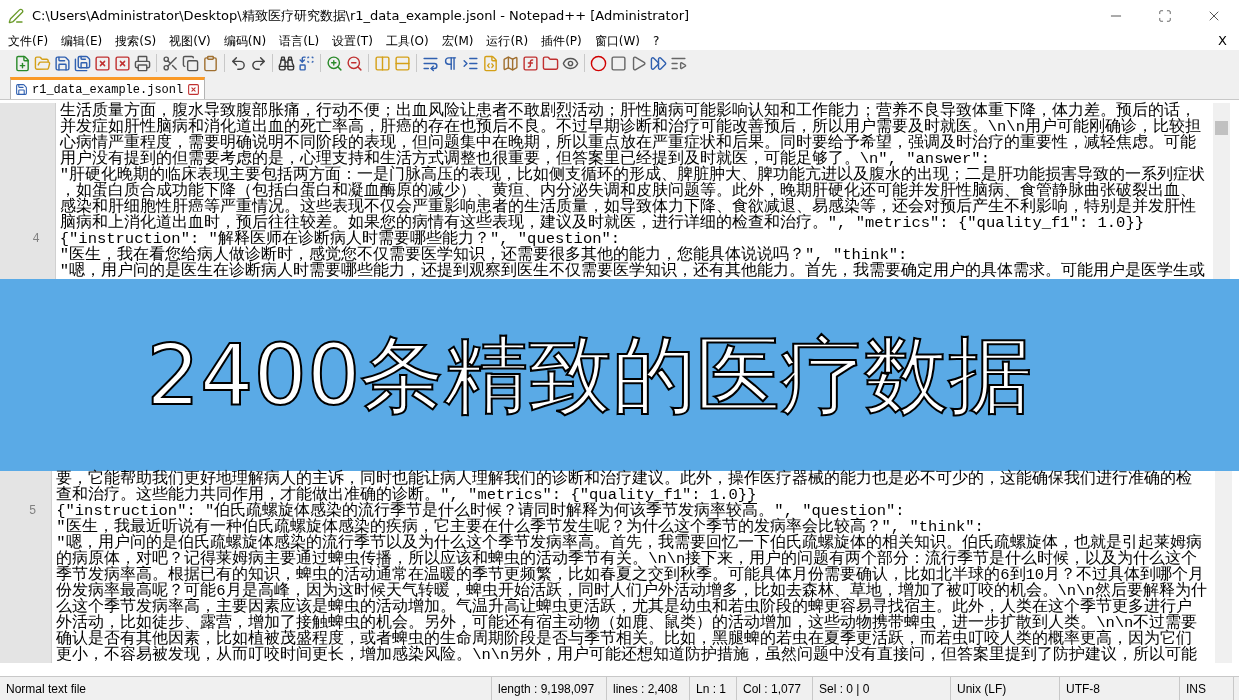 This screenshot has height=700, width=1239. I want to click on pilcrow-icon, so click(450, 63).